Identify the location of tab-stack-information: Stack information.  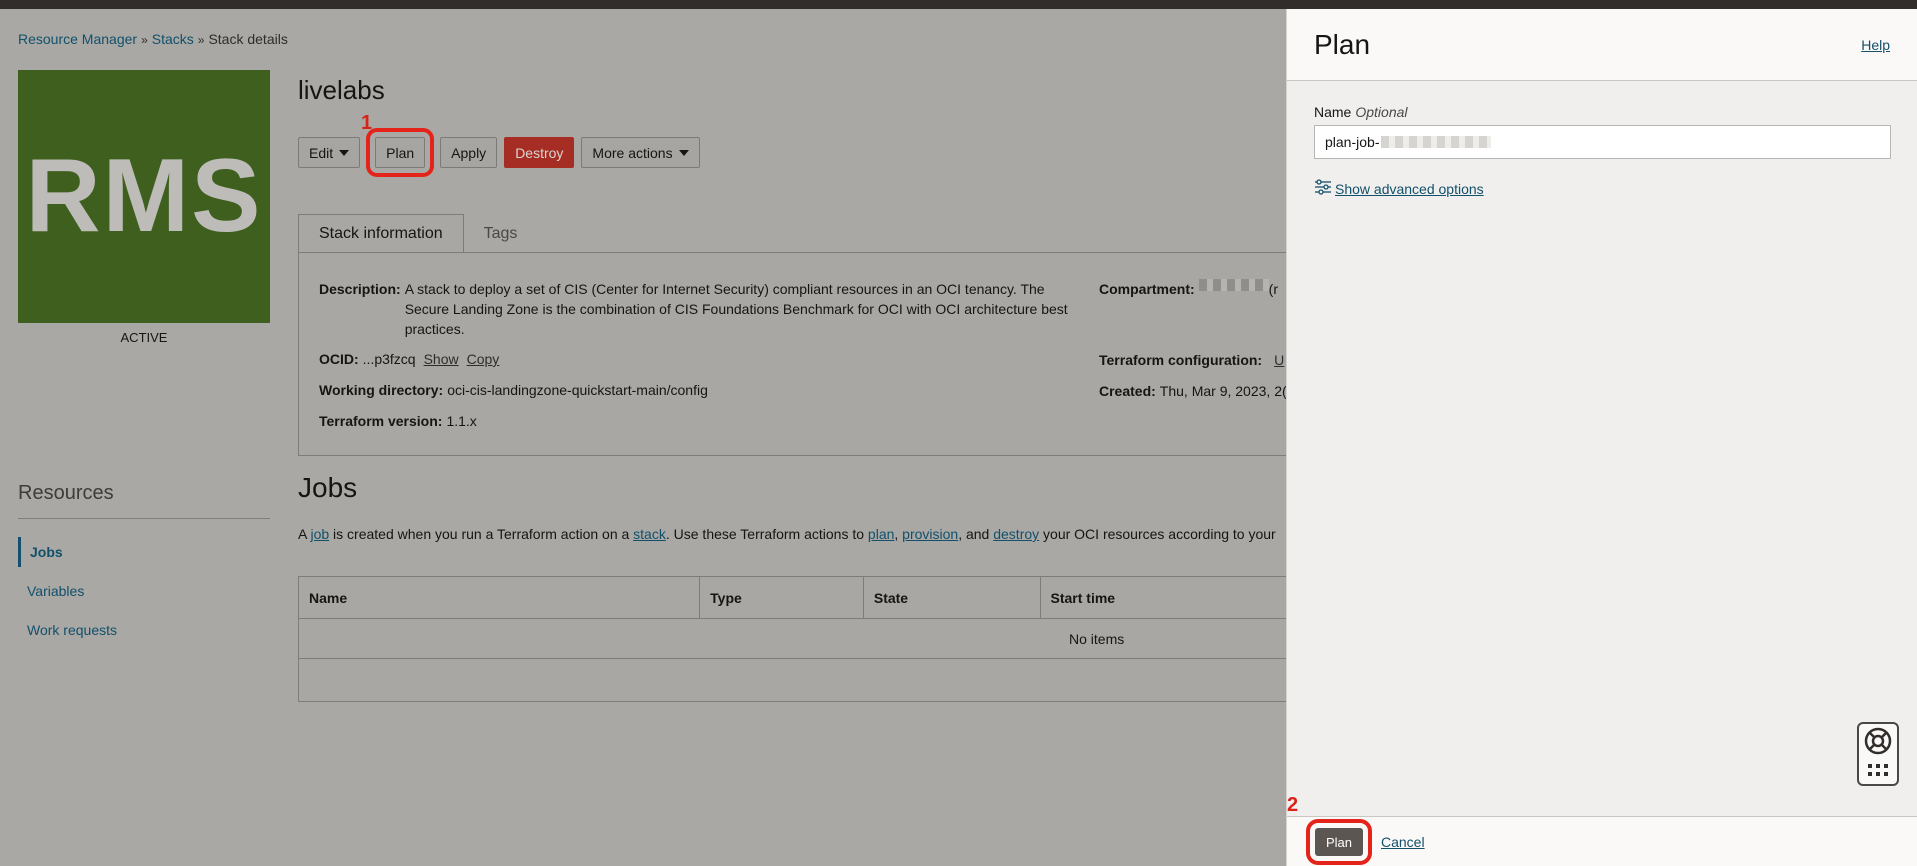
(381, 233).